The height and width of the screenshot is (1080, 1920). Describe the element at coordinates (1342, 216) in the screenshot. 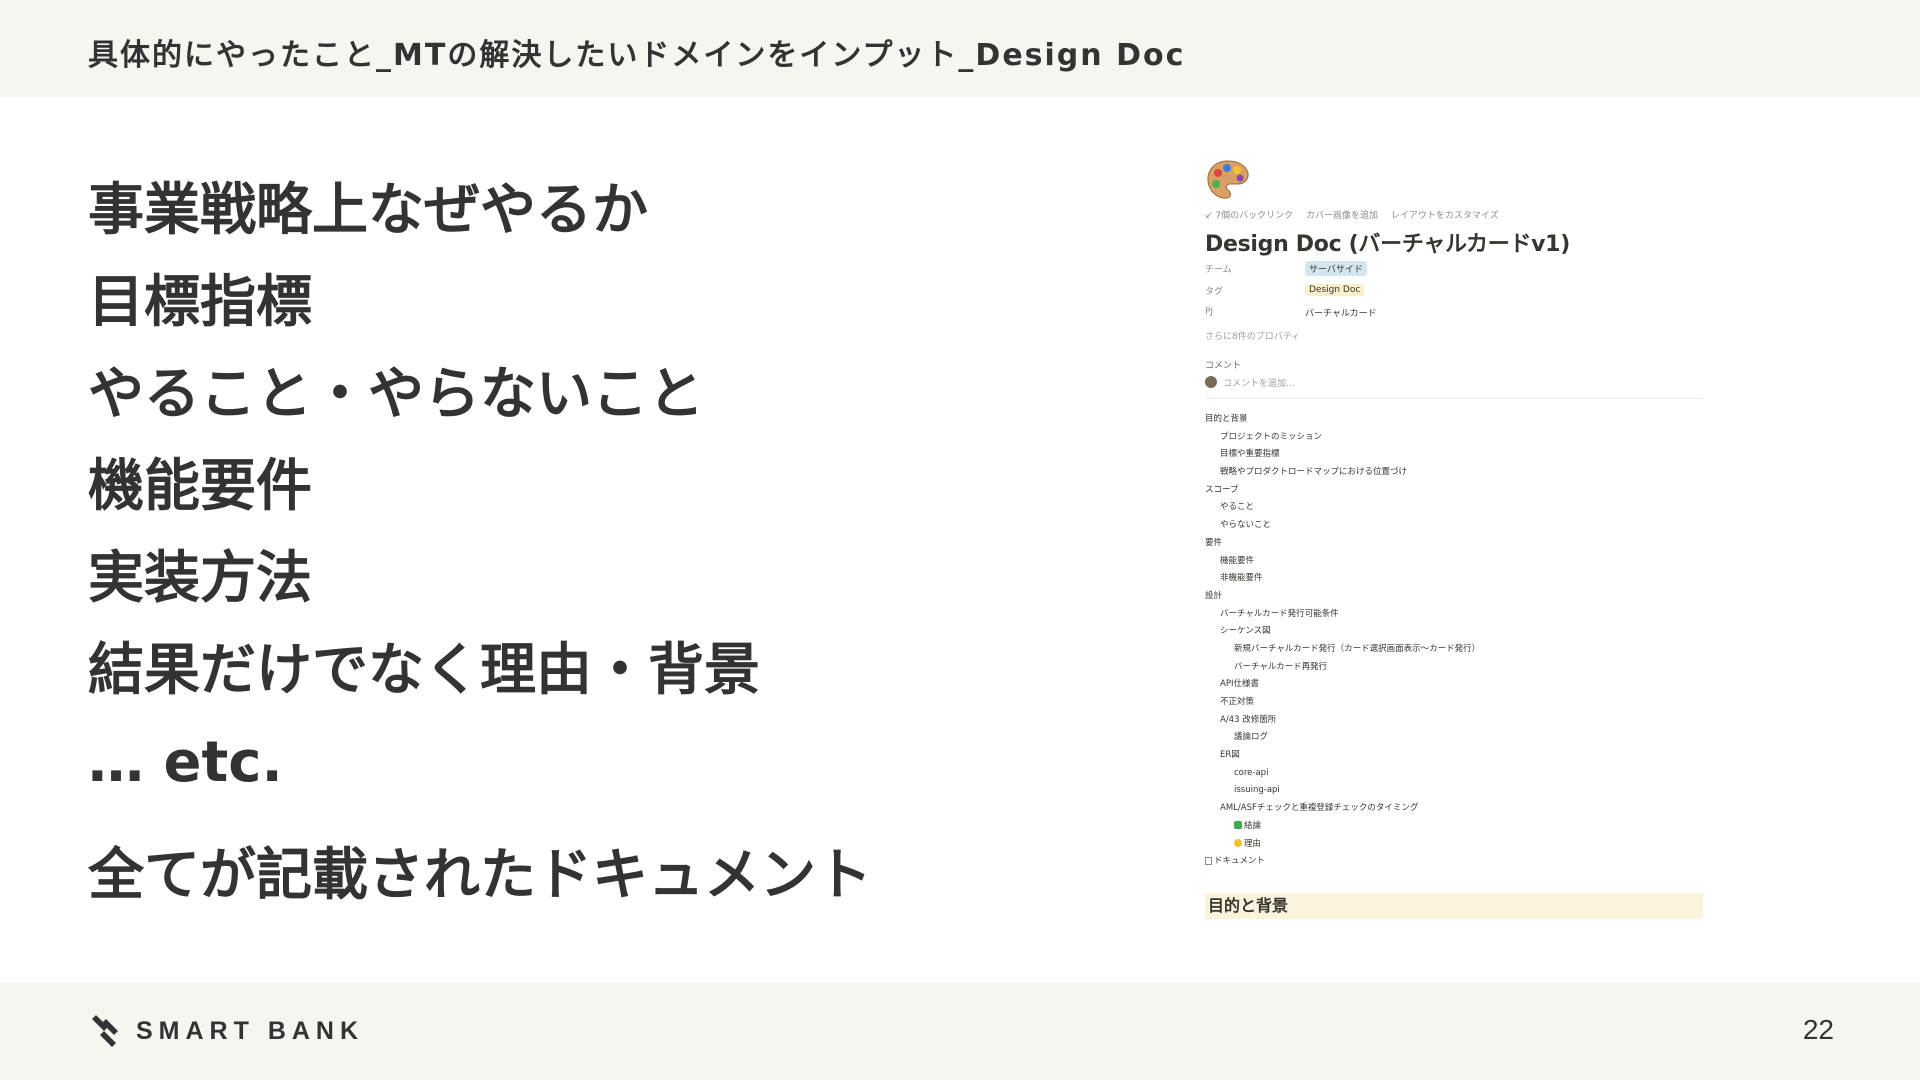

I see `add-cover-button: カバー画像を追加` at that location.